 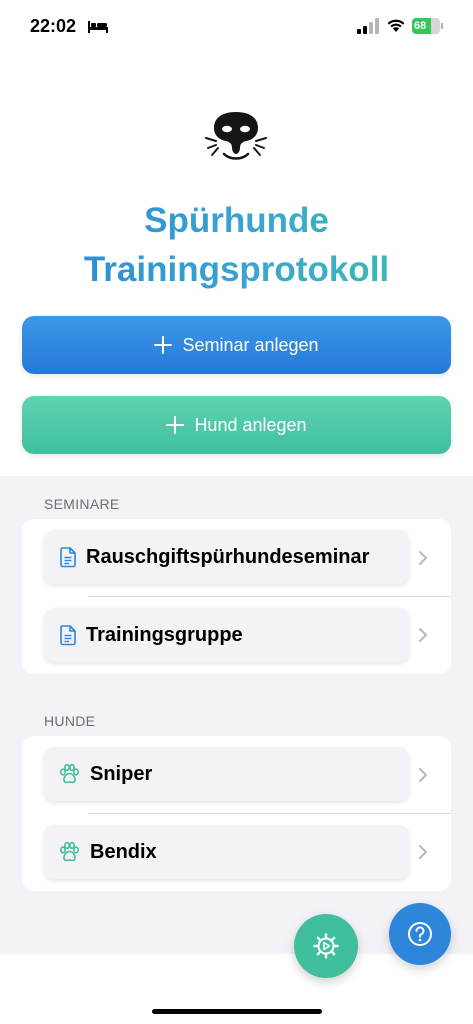 I want to click on list-item-label: Sniper, so click(x=121, y=773).